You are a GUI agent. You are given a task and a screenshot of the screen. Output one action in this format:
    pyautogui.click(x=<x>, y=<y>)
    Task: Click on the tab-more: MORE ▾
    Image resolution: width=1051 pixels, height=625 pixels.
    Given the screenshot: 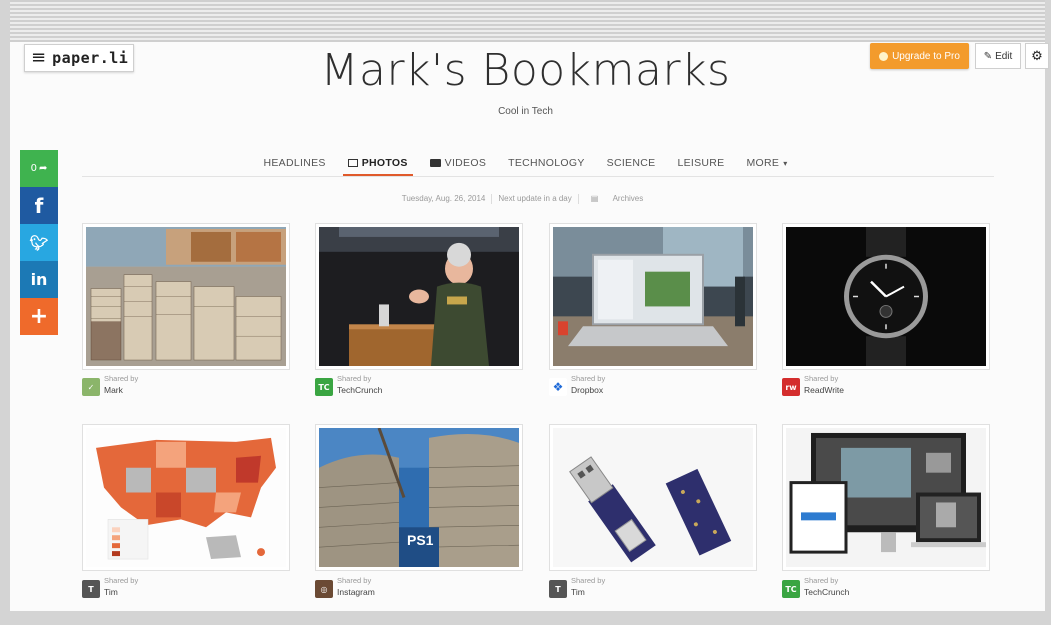 What is the action you would take?
    pyautogui.click(x=766, y=163)
    